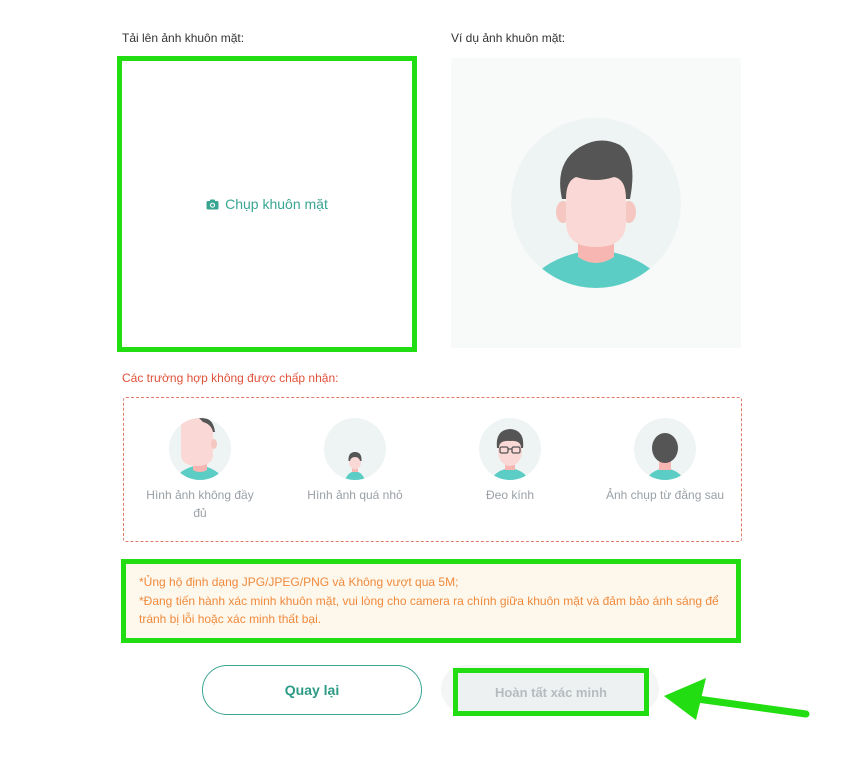  I want to click on capture-face-button: Chụp khuôn mặt, so click(267, 204).